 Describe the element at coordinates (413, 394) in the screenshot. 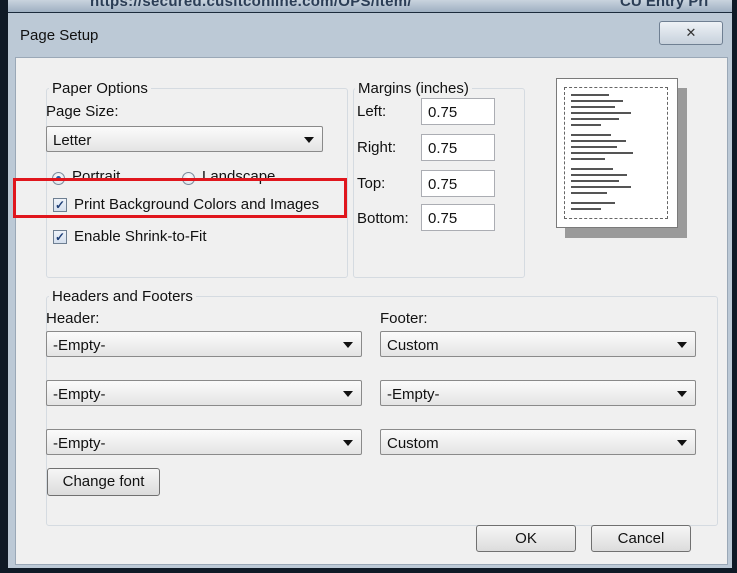

I see `footer-value-2: -Empty-` at that location.